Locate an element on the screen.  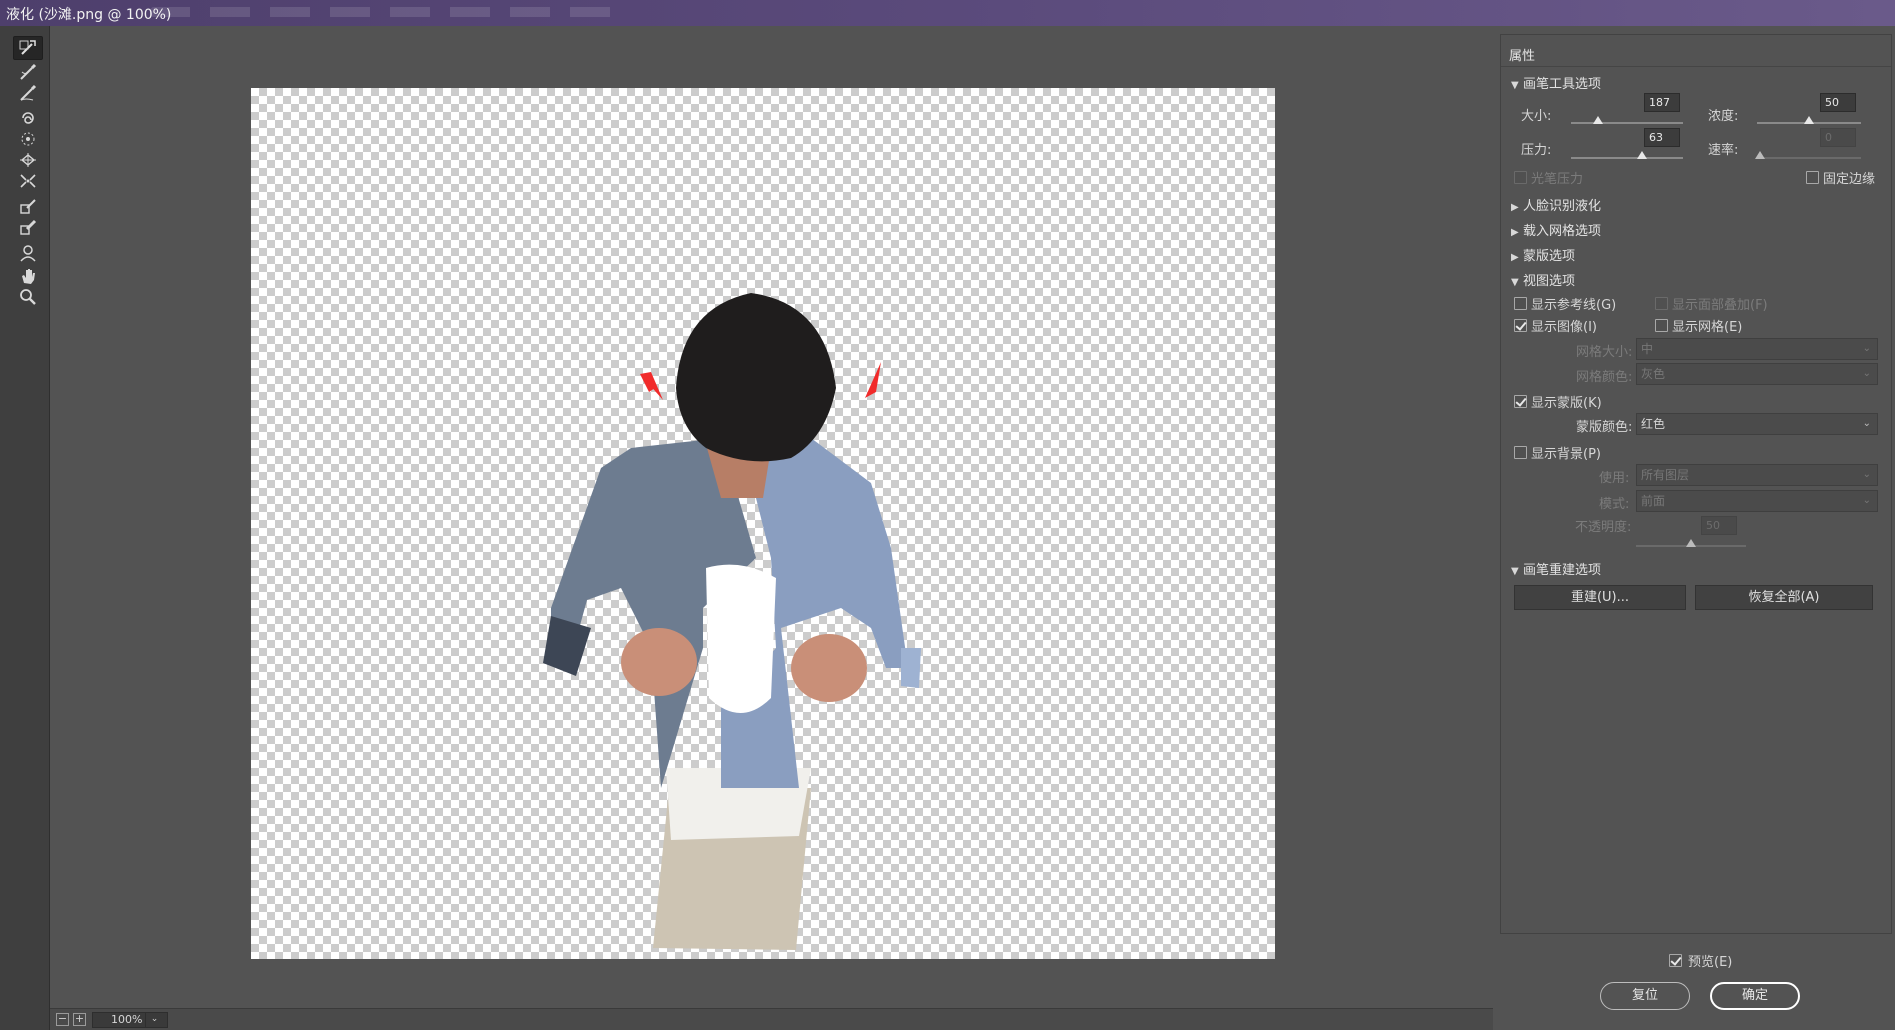
zoom-out-button: − is located at coordinates (62, 1019).